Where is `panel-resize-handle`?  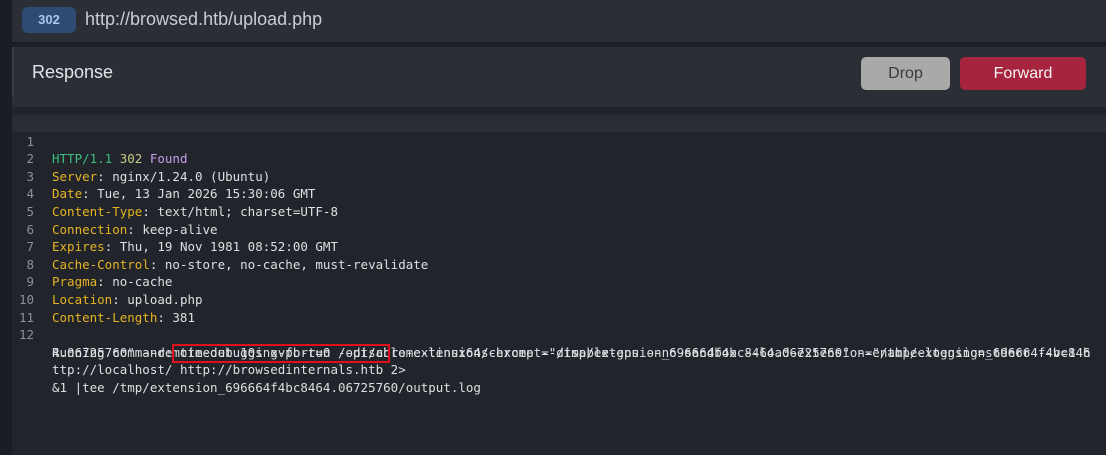
panel-resize-handle is located at coordinates (13, 72).